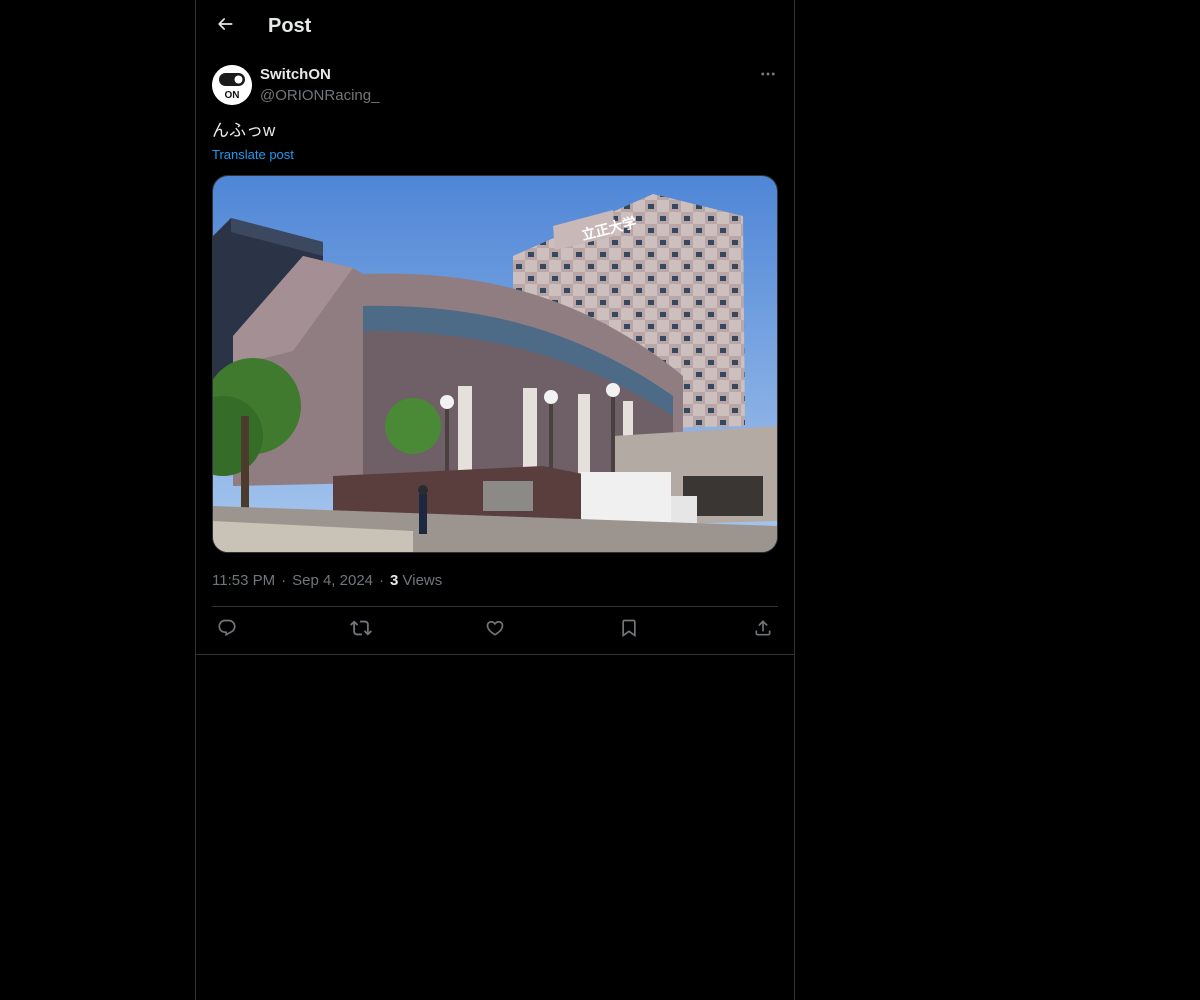 The height and width of the screenshot is (1000, 1200). Describe the element at coordinates (295, 75) in the screenshot. I see `author-name: SwitchON` at that location.